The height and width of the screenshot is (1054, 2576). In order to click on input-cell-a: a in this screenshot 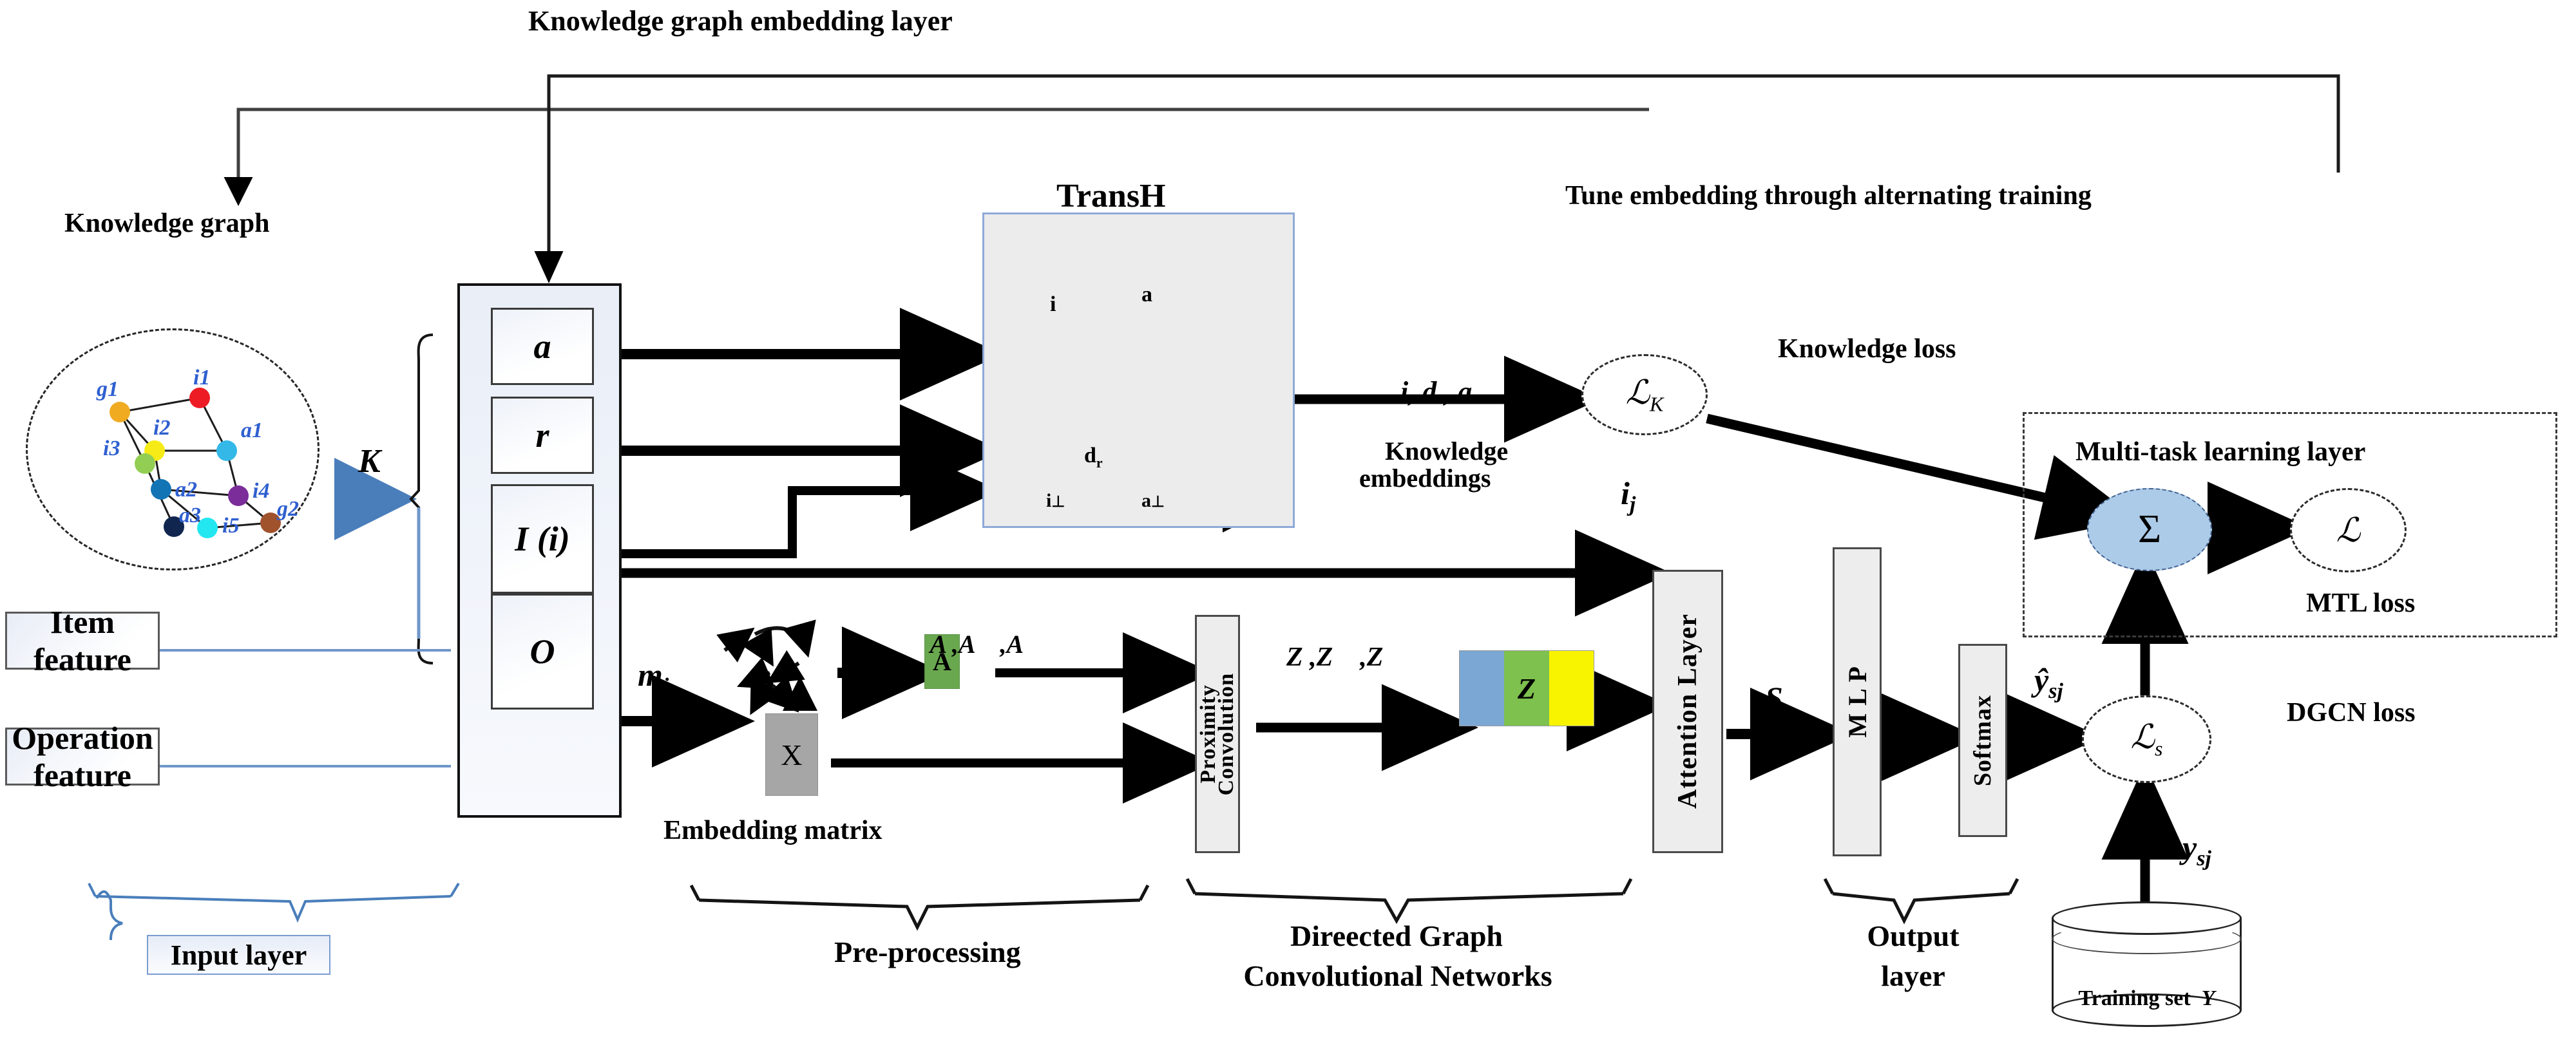, I will do `click(542, 347)`.